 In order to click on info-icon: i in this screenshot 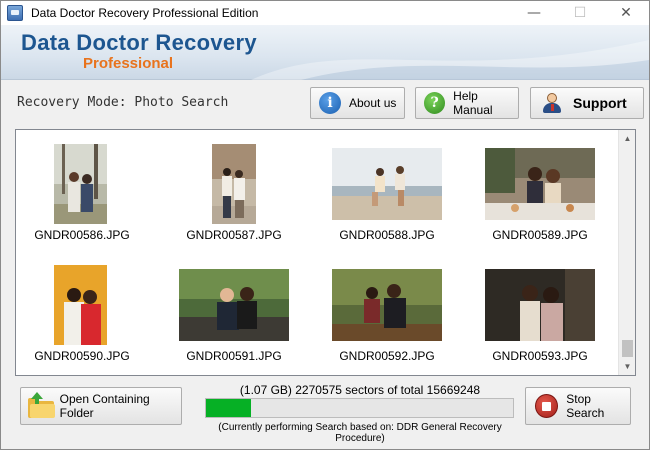, I will do `click(330, 103)`.